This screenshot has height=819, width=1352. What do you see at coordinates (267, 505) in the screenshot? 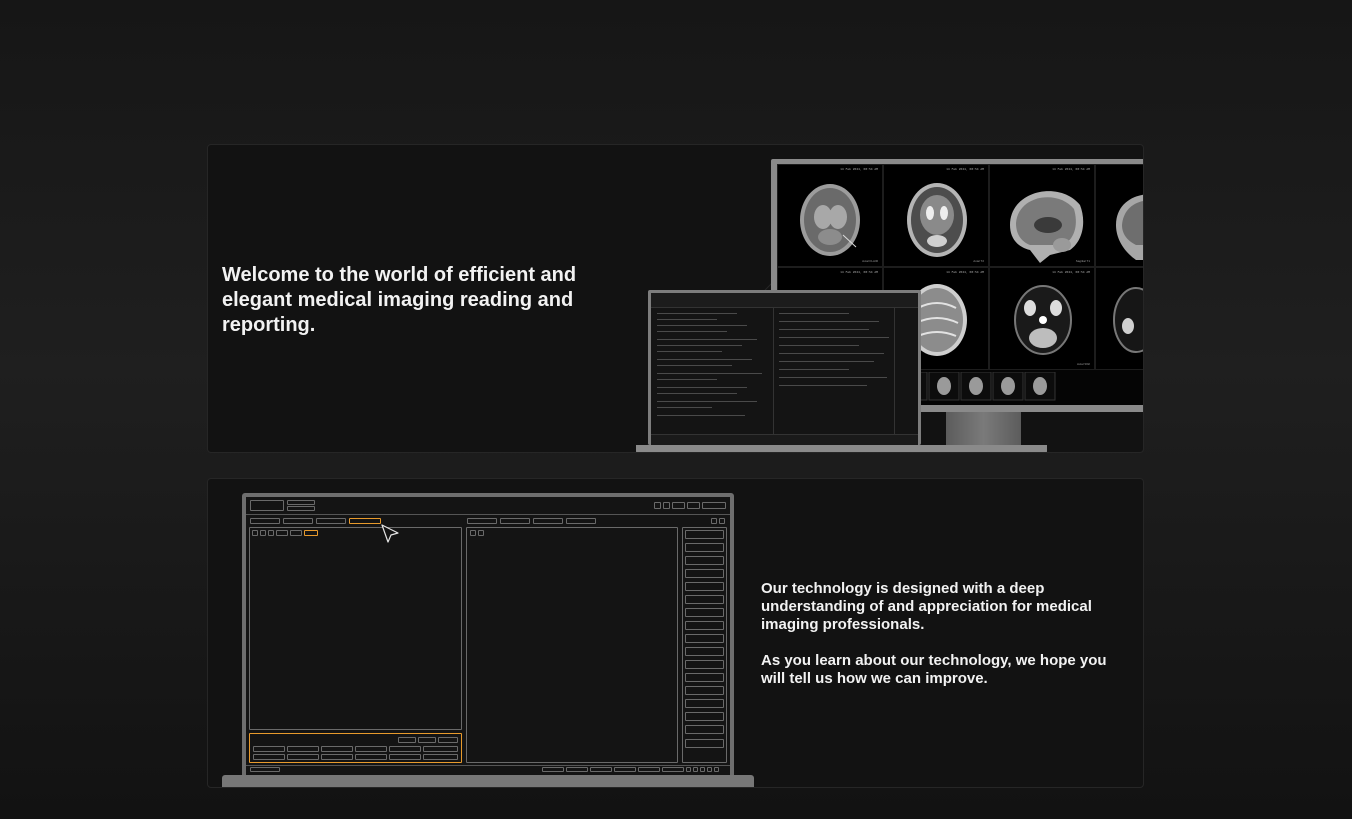
I see `wire-logo-box` at bounding box center [267, 505].